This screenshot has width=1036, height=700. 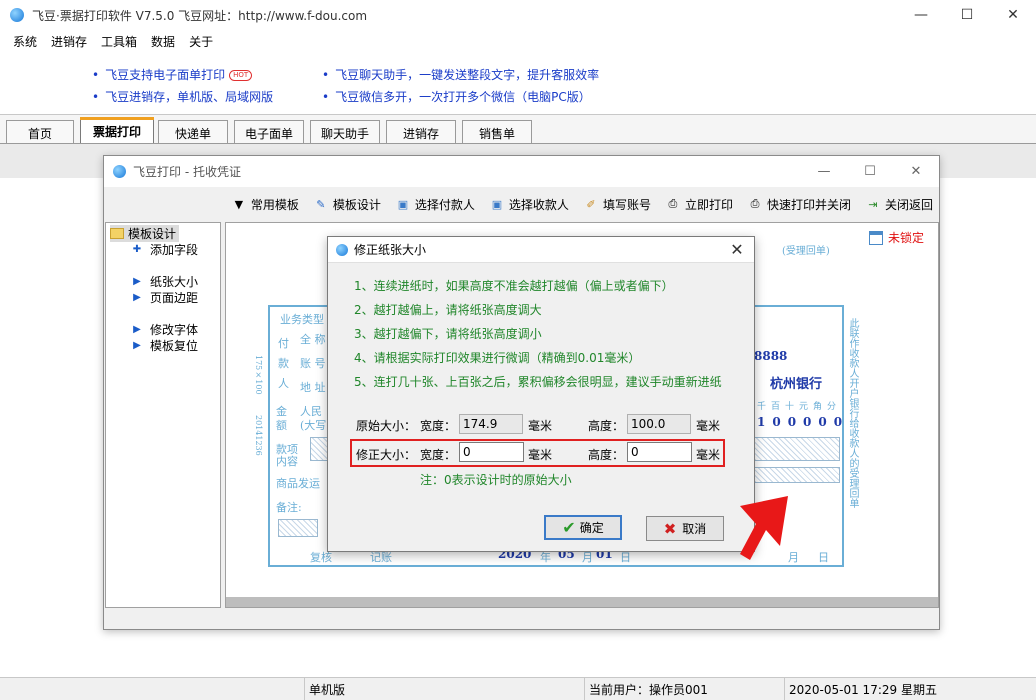 I want to click on dropdown-arrow-icon: ▼, so click(x=239, y=204).